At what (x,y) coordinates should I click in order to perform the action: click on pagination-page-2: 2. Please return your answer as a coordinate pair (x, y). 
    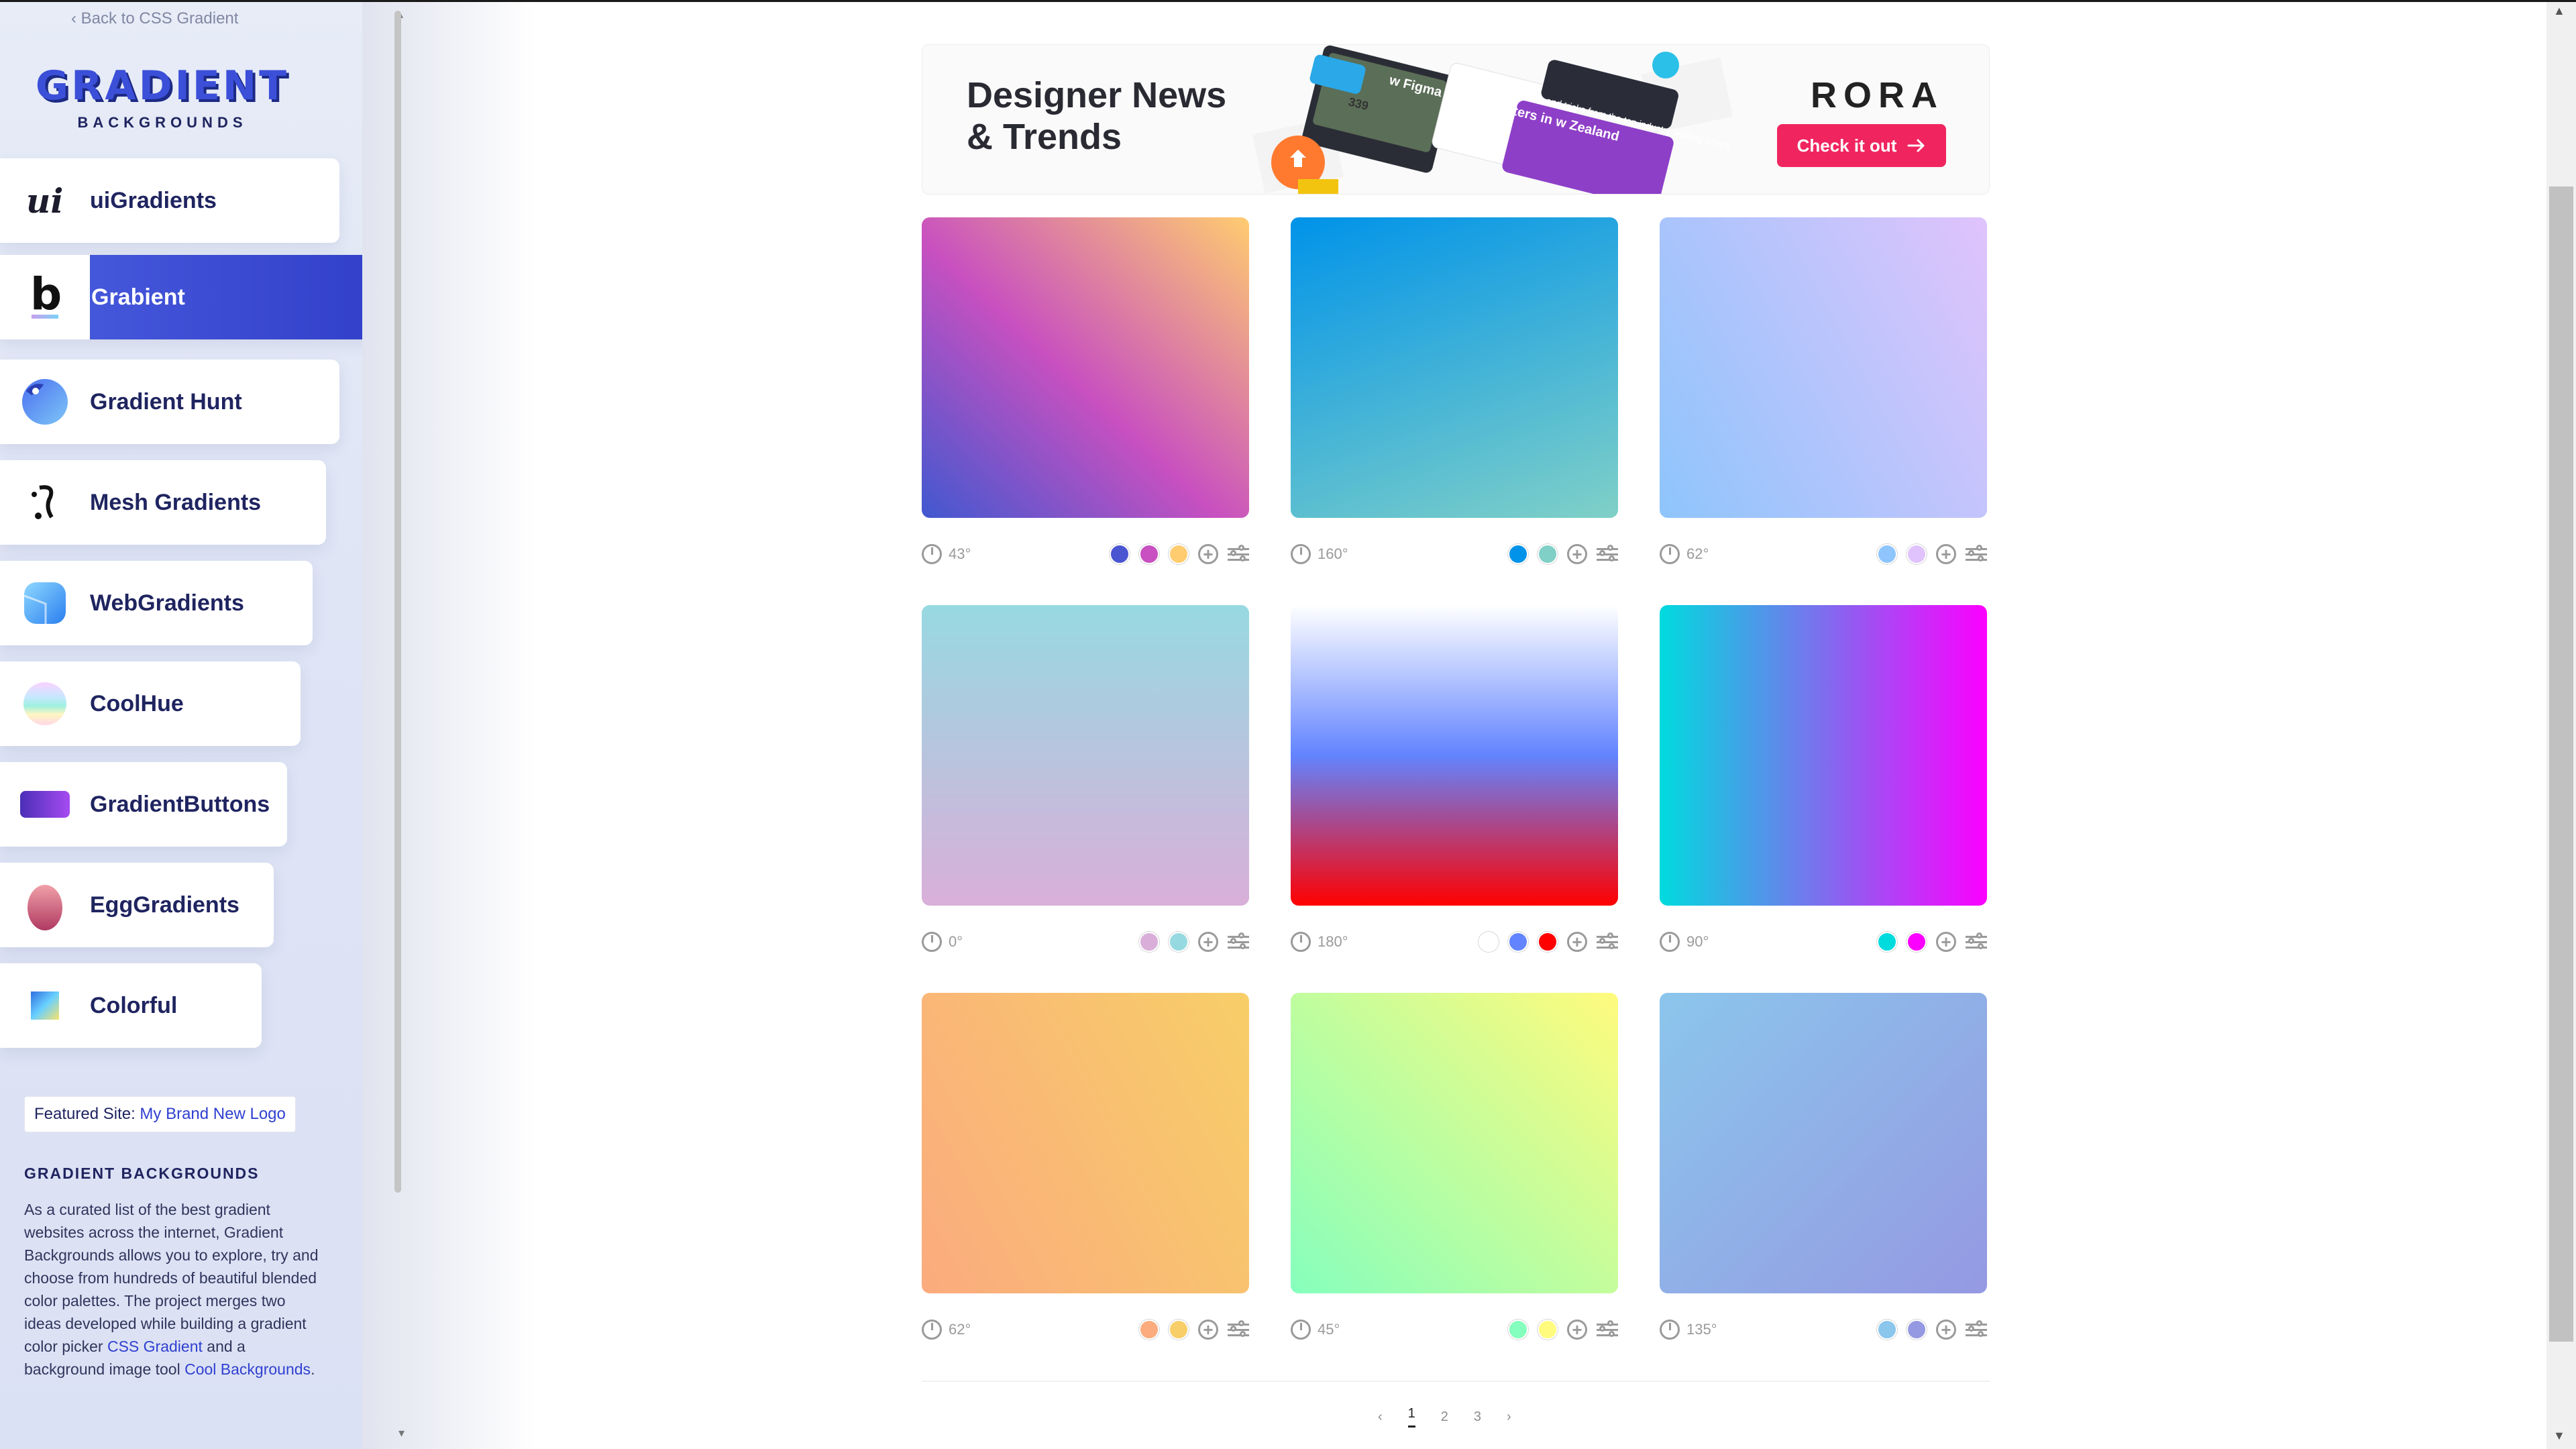
    Looking at the image, I should click on (1444, 1417).